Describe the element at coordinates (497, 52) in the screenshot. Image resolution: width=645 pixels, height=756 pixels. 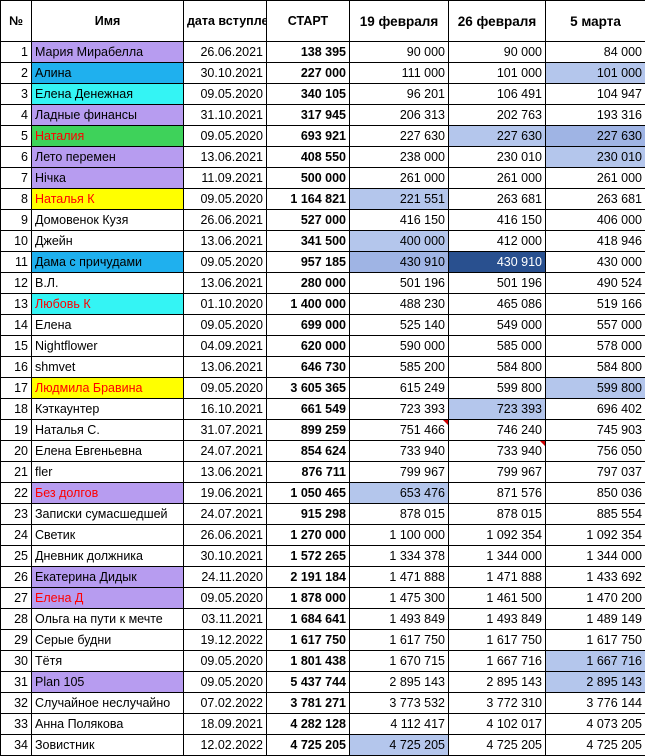
I see `value-feb-26: 90 000` at that location.